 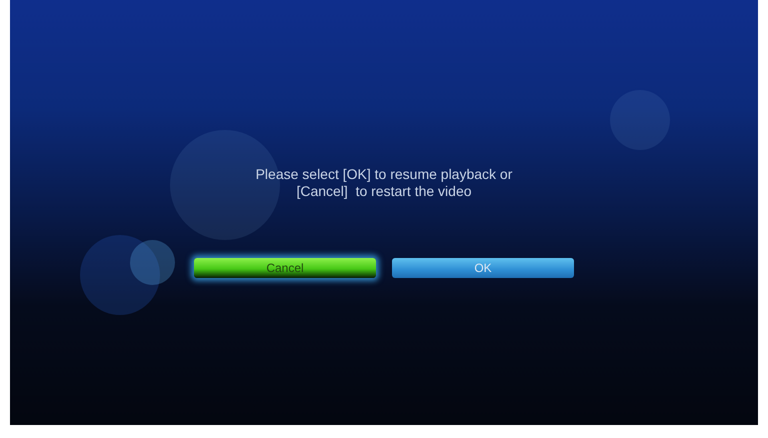 What do you see at coordinates (384, 191) in the screenshot?
I see `dialog-message: [Cancel] to restart the video` at bounding box center [384, 191].